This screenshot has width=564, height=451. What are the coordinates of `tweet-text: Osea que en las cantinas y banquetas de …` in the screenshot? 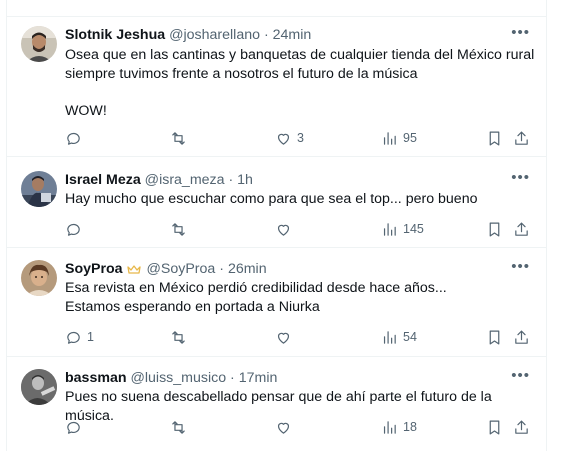 It's located at (300, 83).